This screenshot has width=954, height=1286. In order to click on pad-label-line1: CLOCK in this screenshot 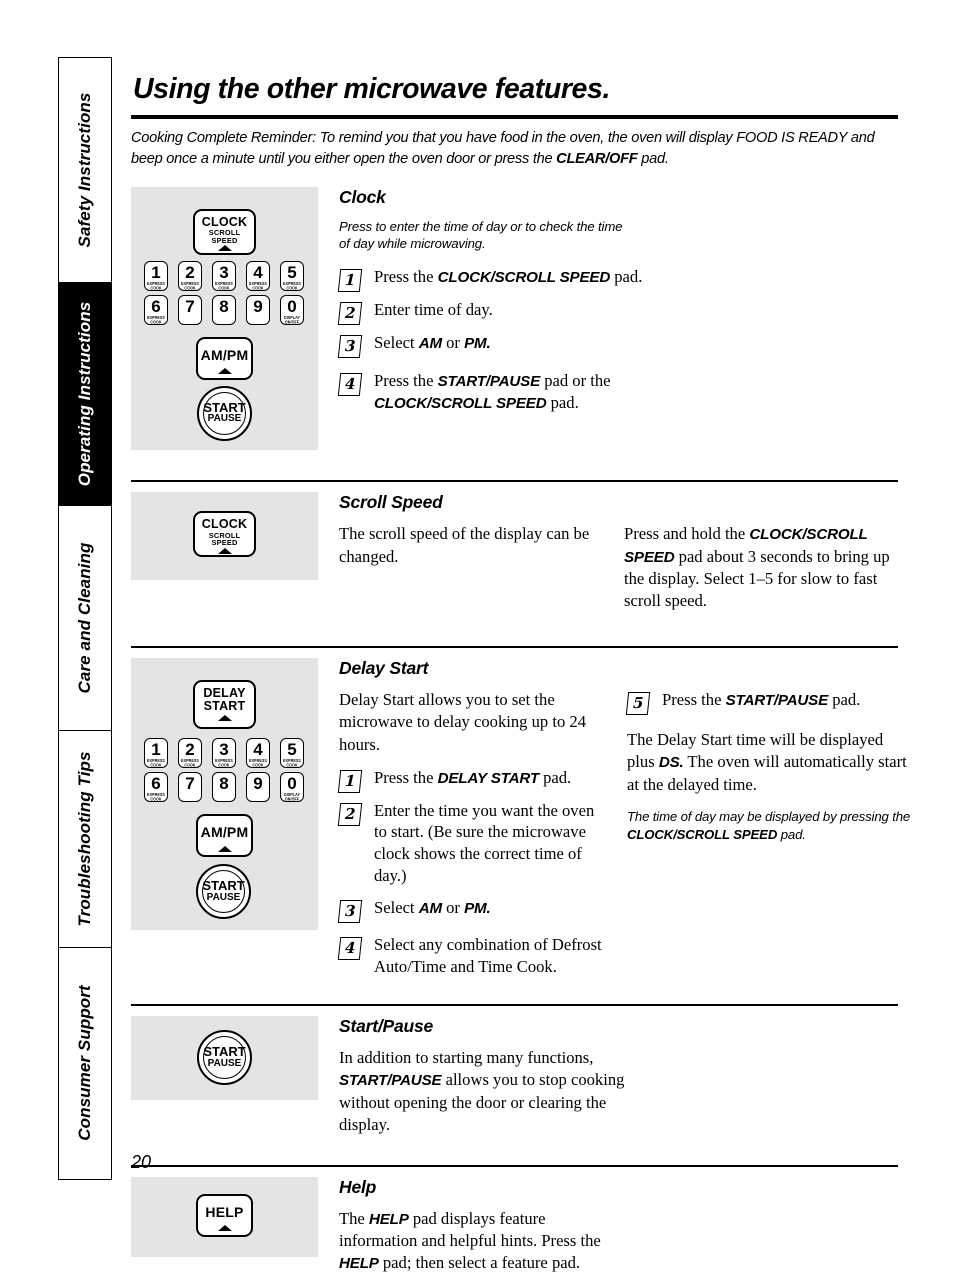, I will do `click(224, 524)`.